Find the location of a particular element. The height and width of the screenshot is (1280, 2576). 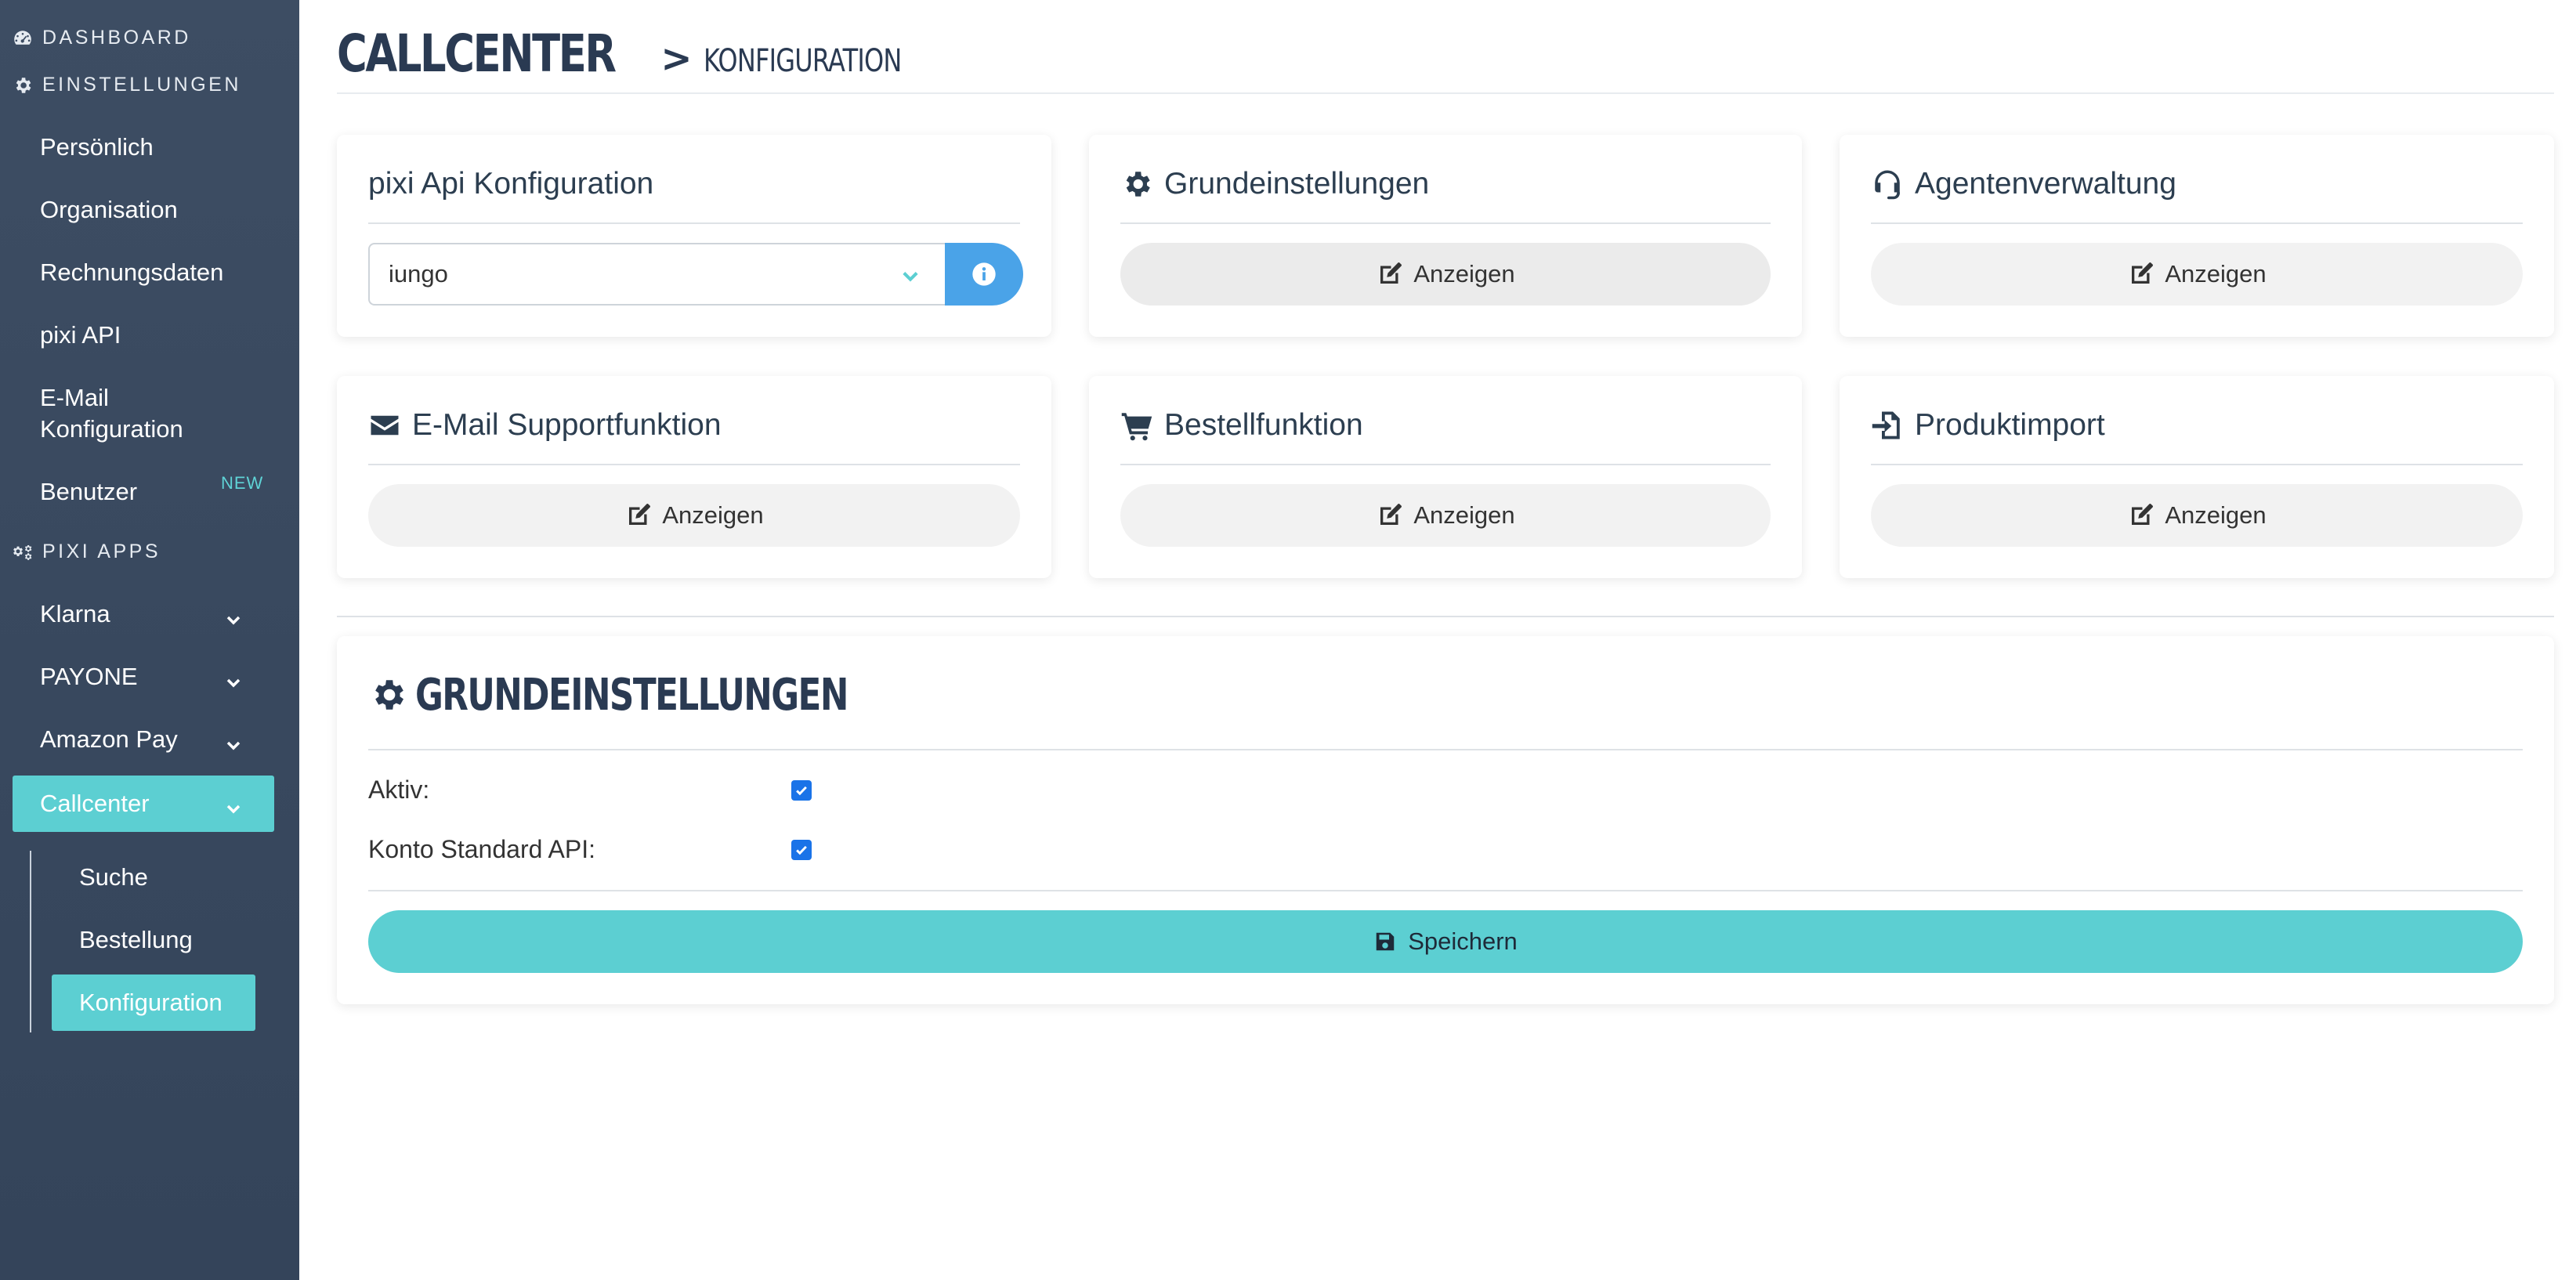

form-row-konto-standard-api: Konto Standard API: is located at coordinates (603, 849).